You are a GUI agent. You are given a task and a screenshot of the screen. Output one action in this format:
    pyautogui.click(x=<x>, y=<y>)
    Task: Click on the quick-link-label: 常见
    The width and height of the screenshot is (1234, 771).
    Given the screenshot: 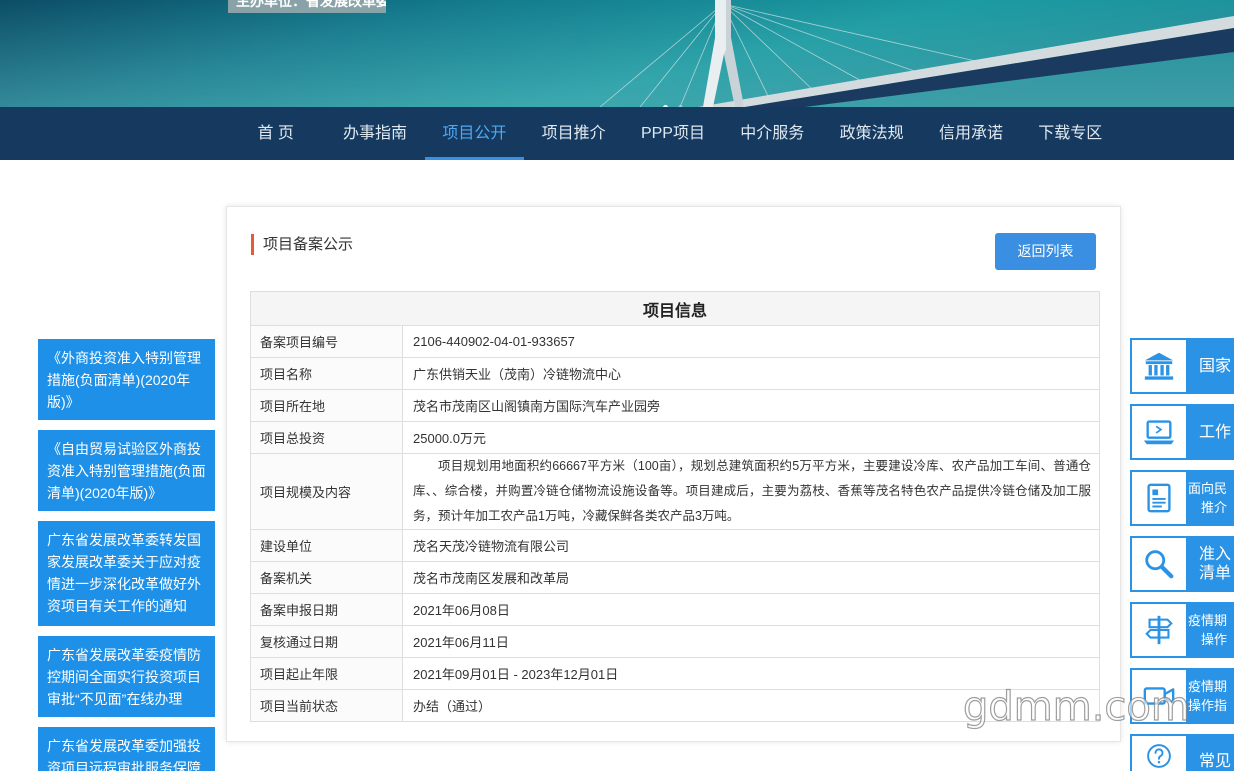 What is the action you would take?
    pyautogui.click(x=1210, y=753)
    